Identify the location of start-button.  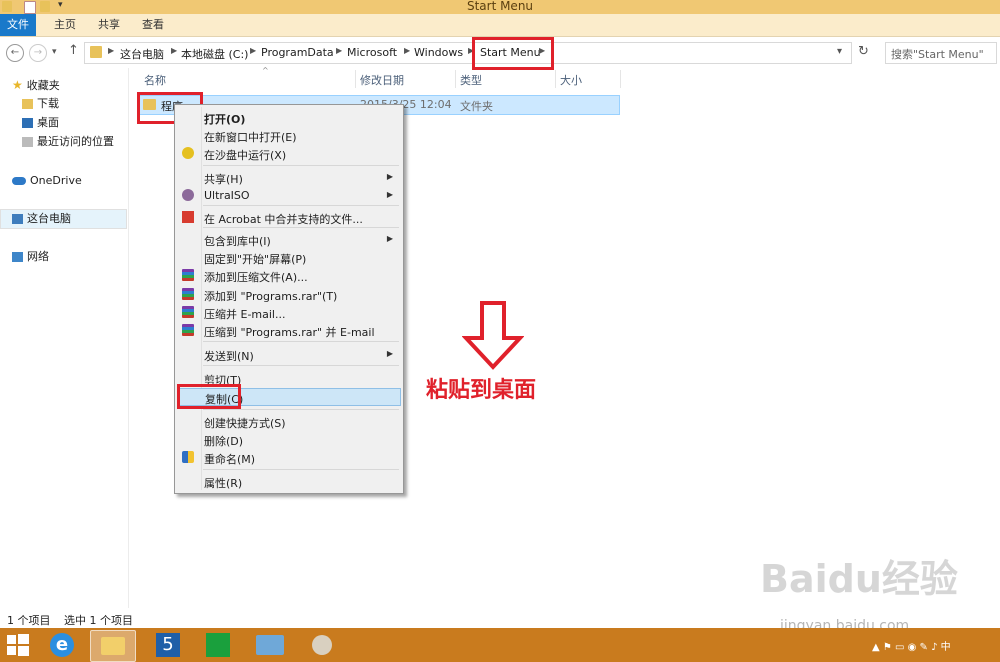
(18, 645).